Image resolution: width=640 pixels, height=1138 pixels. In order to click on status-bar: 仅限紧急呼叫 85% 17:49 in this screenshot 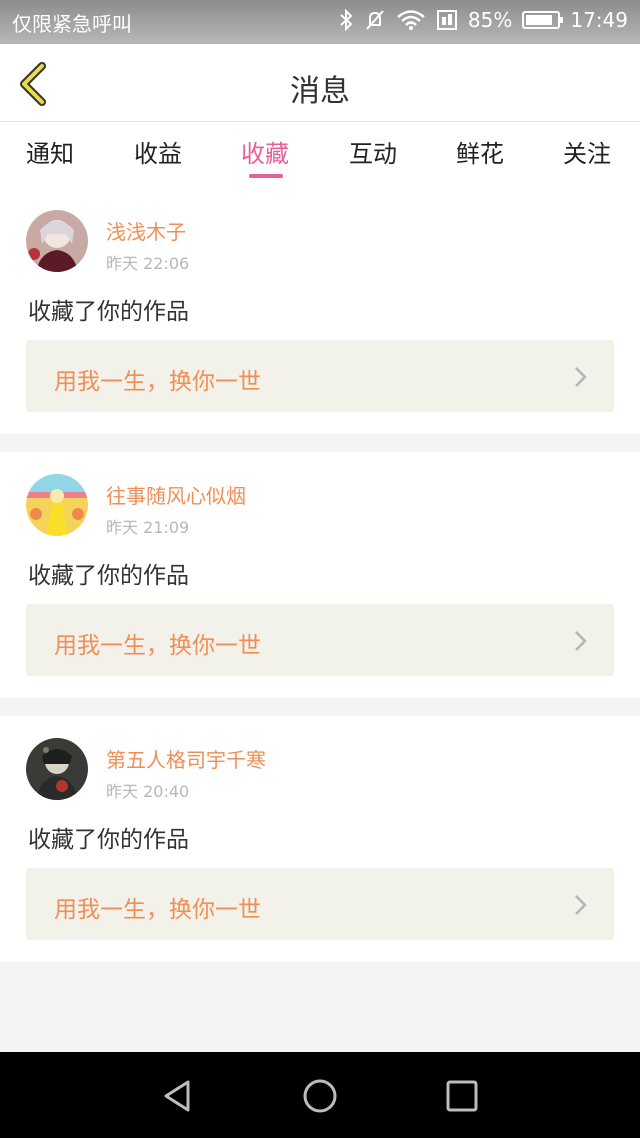, I will do `click(320, 22)`.